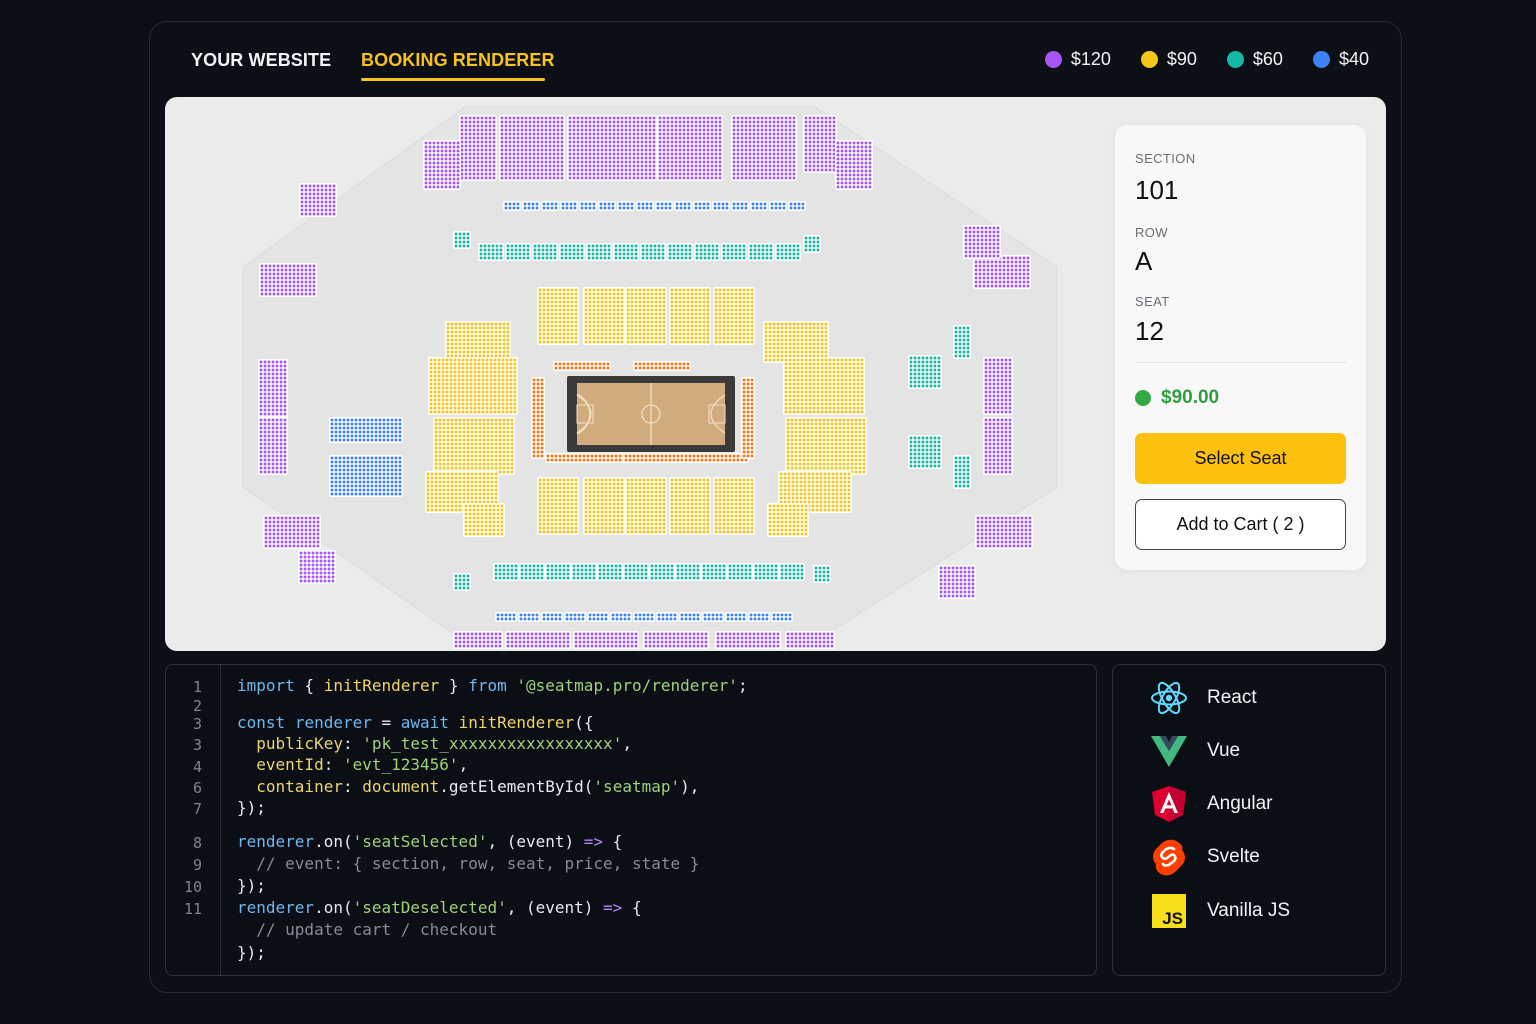 The image size is (1536, 1024). I want to click on framework-item-vanilla-js: JS Vanilla JS, so click(1219, 911).